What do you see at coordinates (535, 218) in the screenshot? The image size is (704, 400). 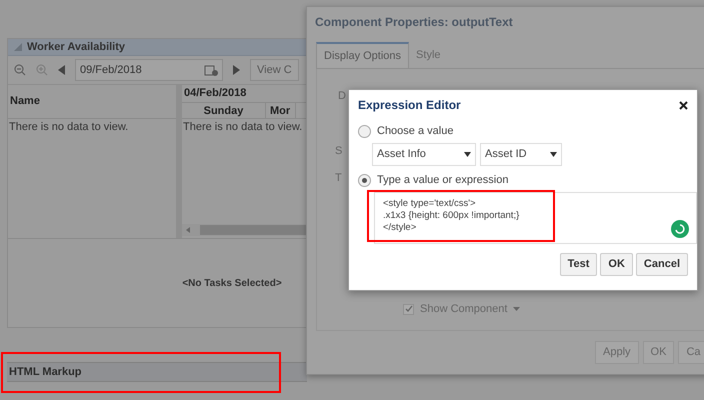 I see `expression-field: <style type='text/css'> .x1x3 {height: 600px !important;} </style>` at bounding box center [535, 218].